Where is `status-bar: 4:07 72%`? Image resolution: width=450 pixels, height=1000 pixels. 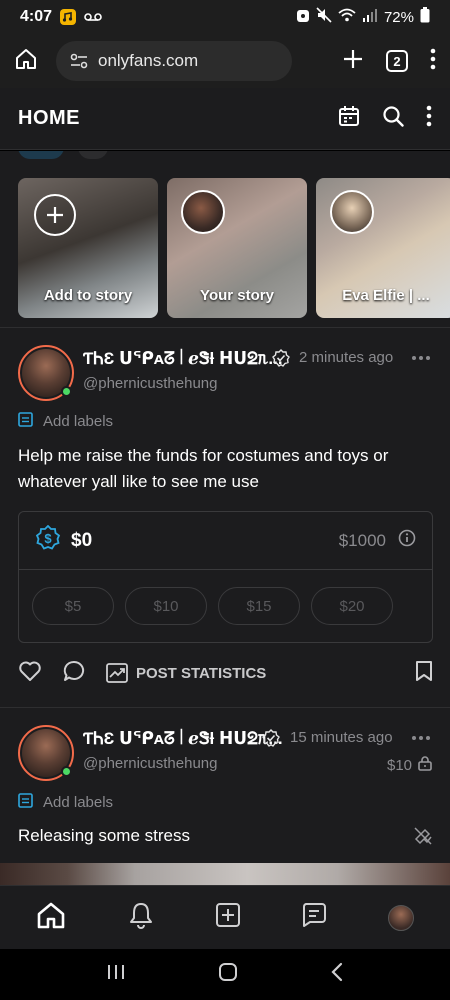 status-bar: 4:07 72% is located at coordinates (225, 17).